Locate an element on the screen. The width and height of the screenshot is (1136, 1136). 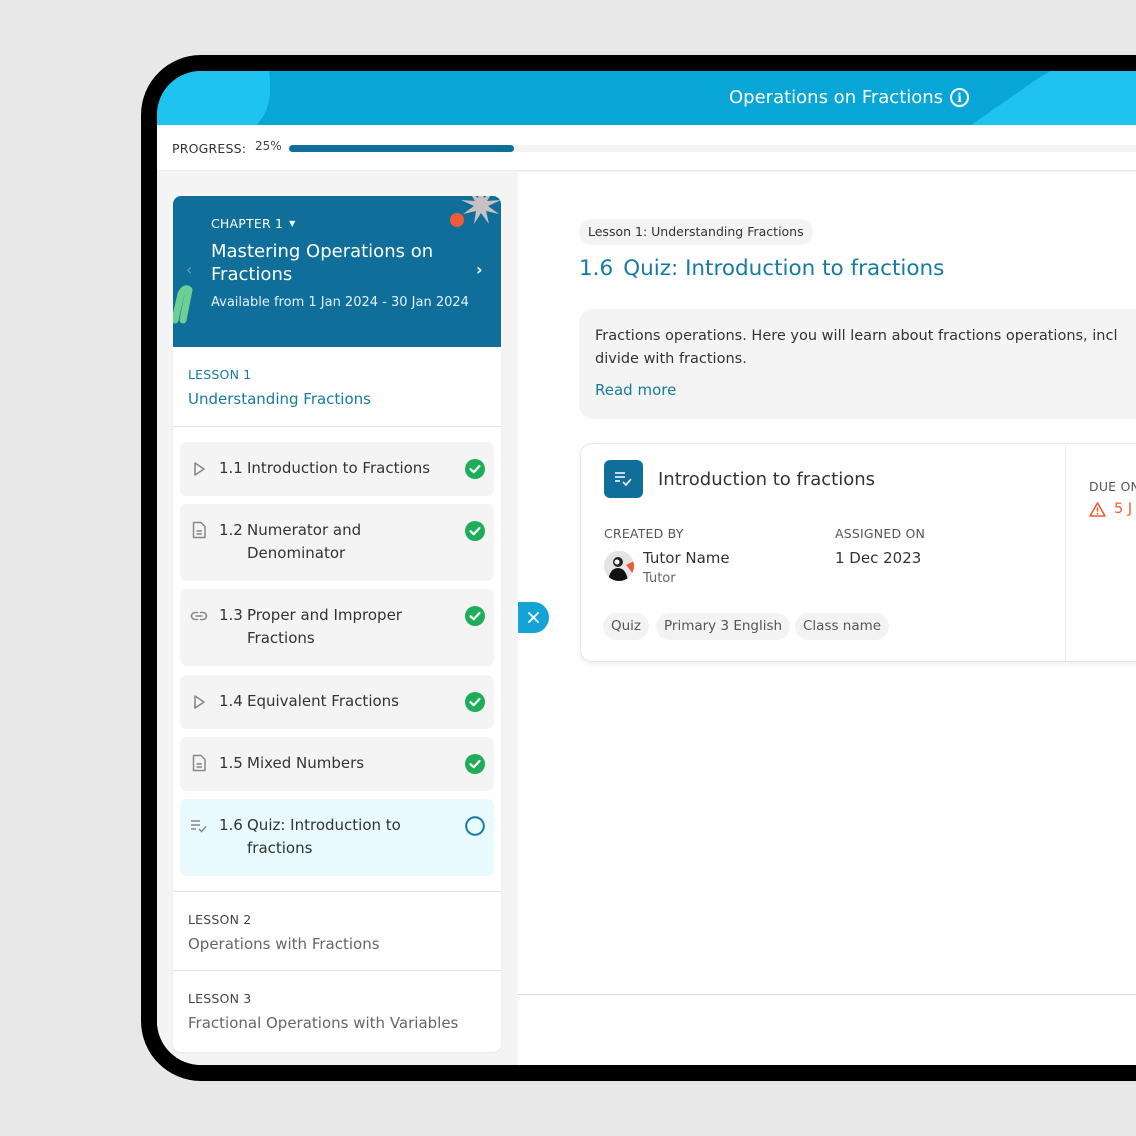
tutor-name: Tutor Name is located at coordinates (686, 558).